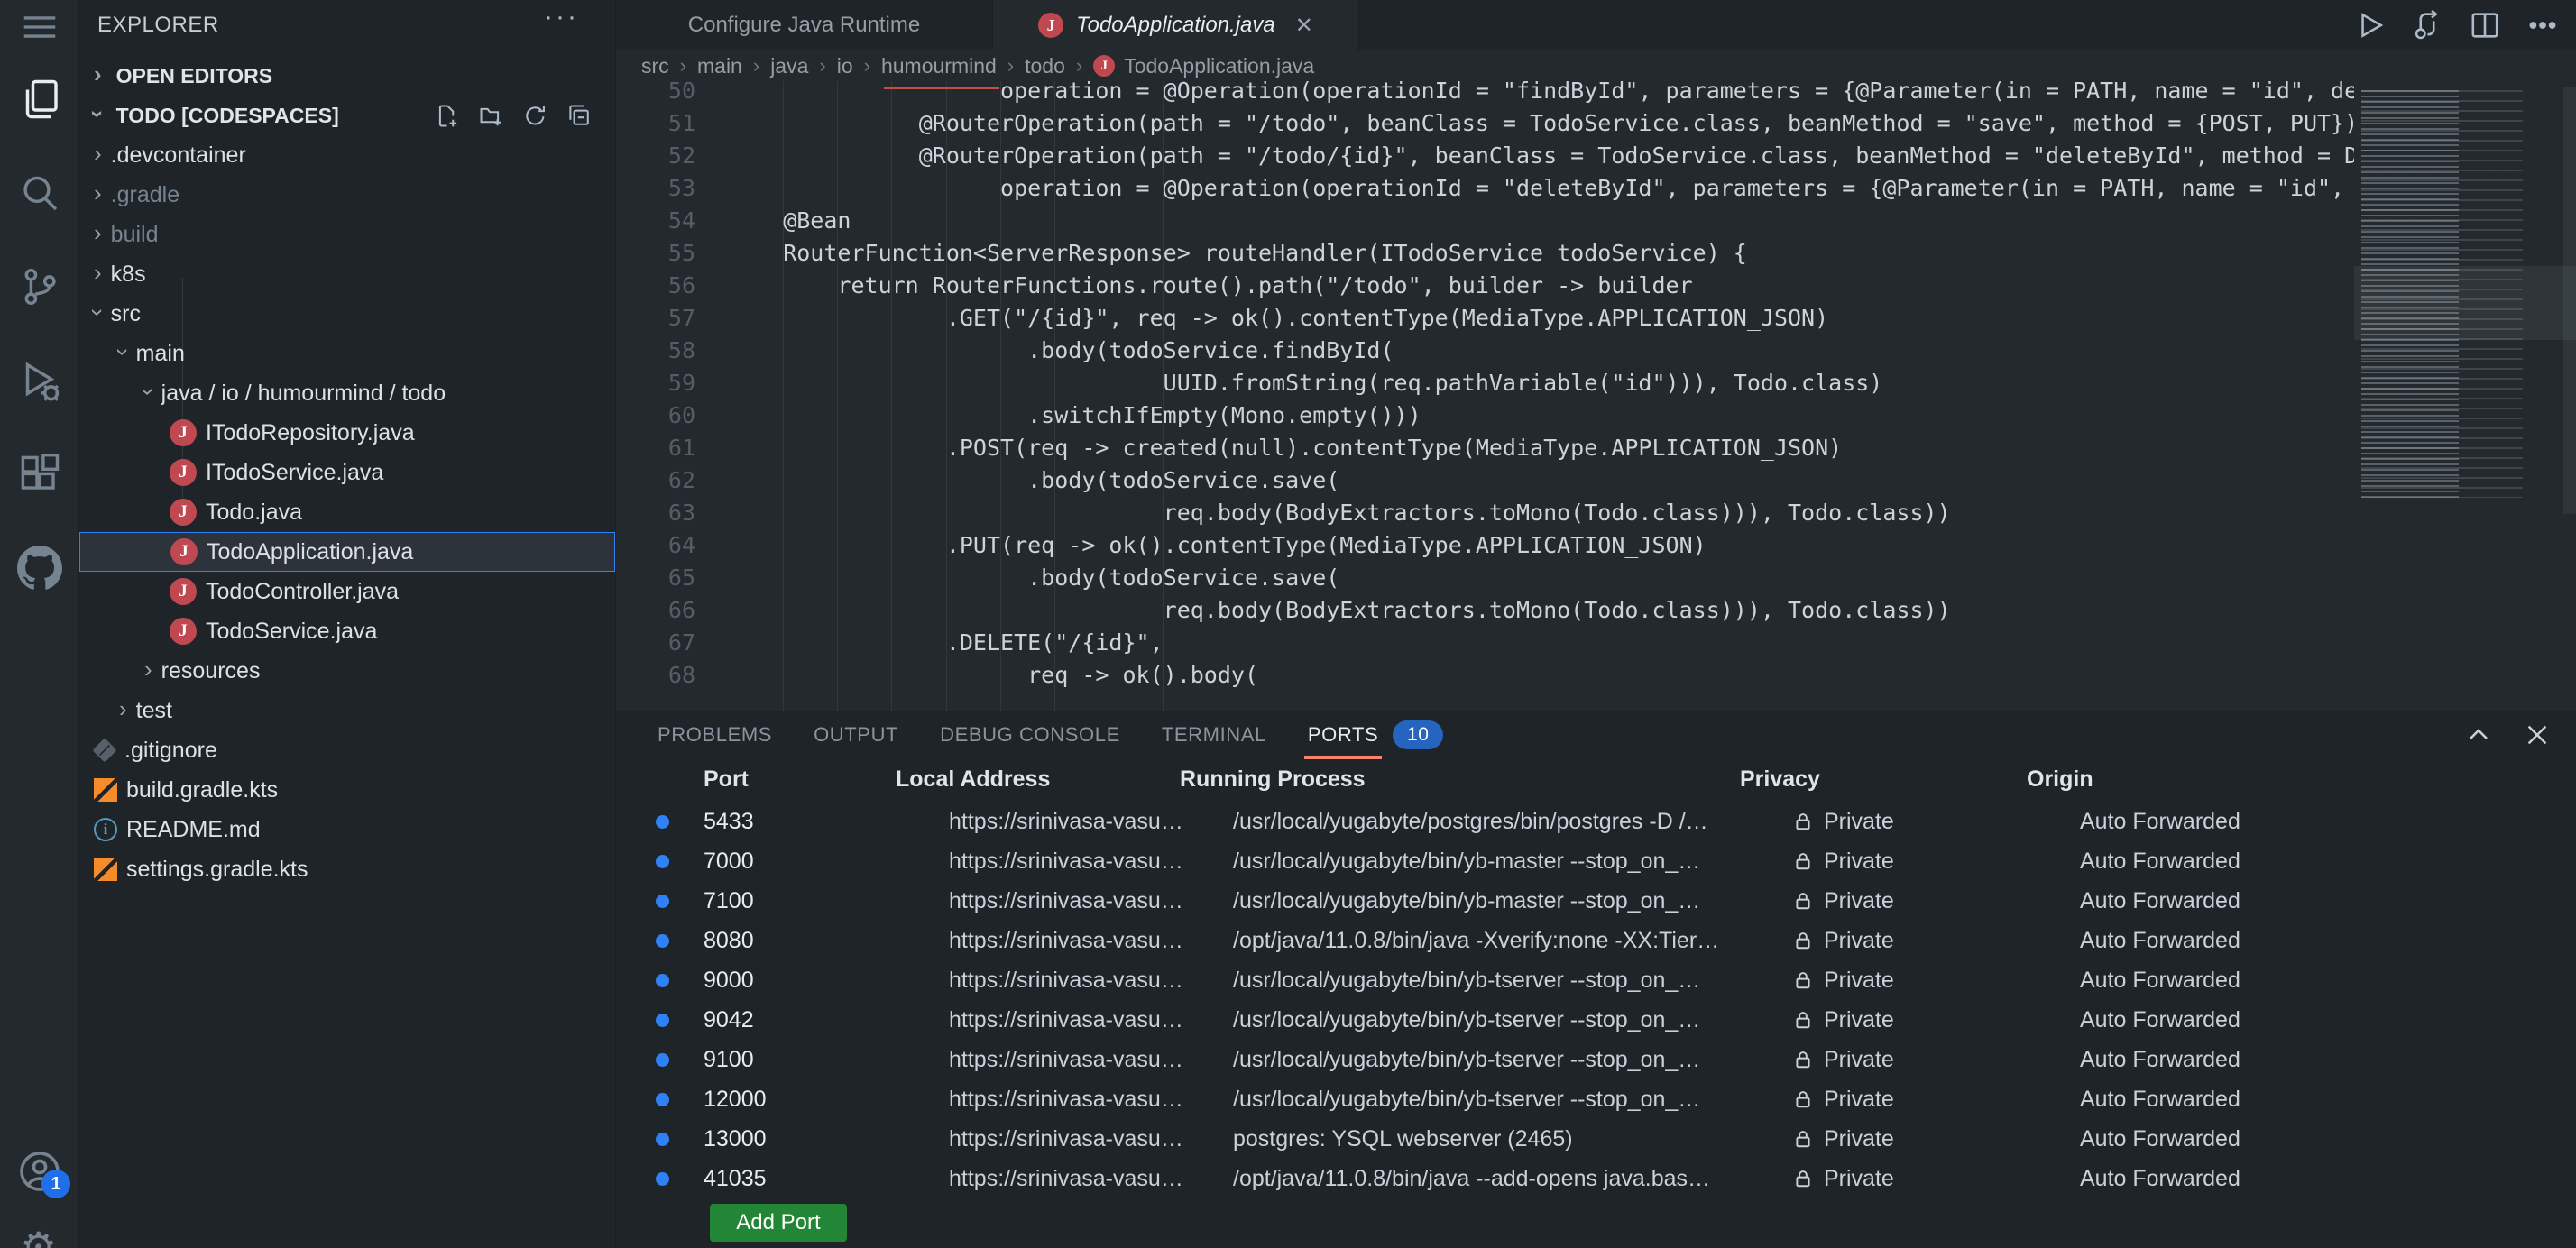 The width and height of the screenshot is (2576, 1248). What do you see at coordinates (1030, 350) in the screenshot?
I see `code-line: 58 .body(todoService.findById(` at bounding box center [1030, 350].